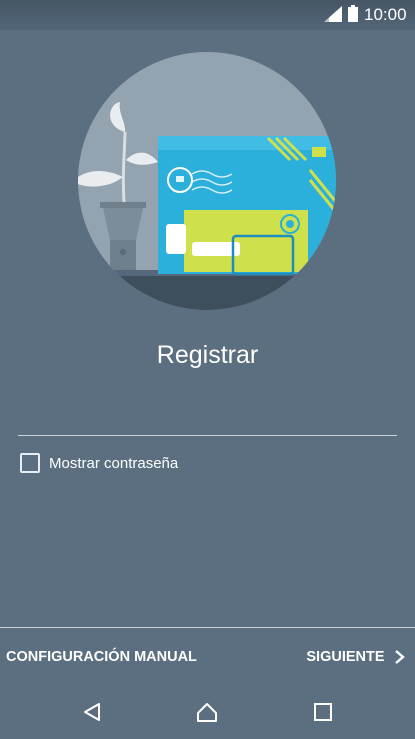  What do you see at coordinates (385, 14) in the screenshot?
I see `status-clock: 10:00` at bounding box center [385, 14].